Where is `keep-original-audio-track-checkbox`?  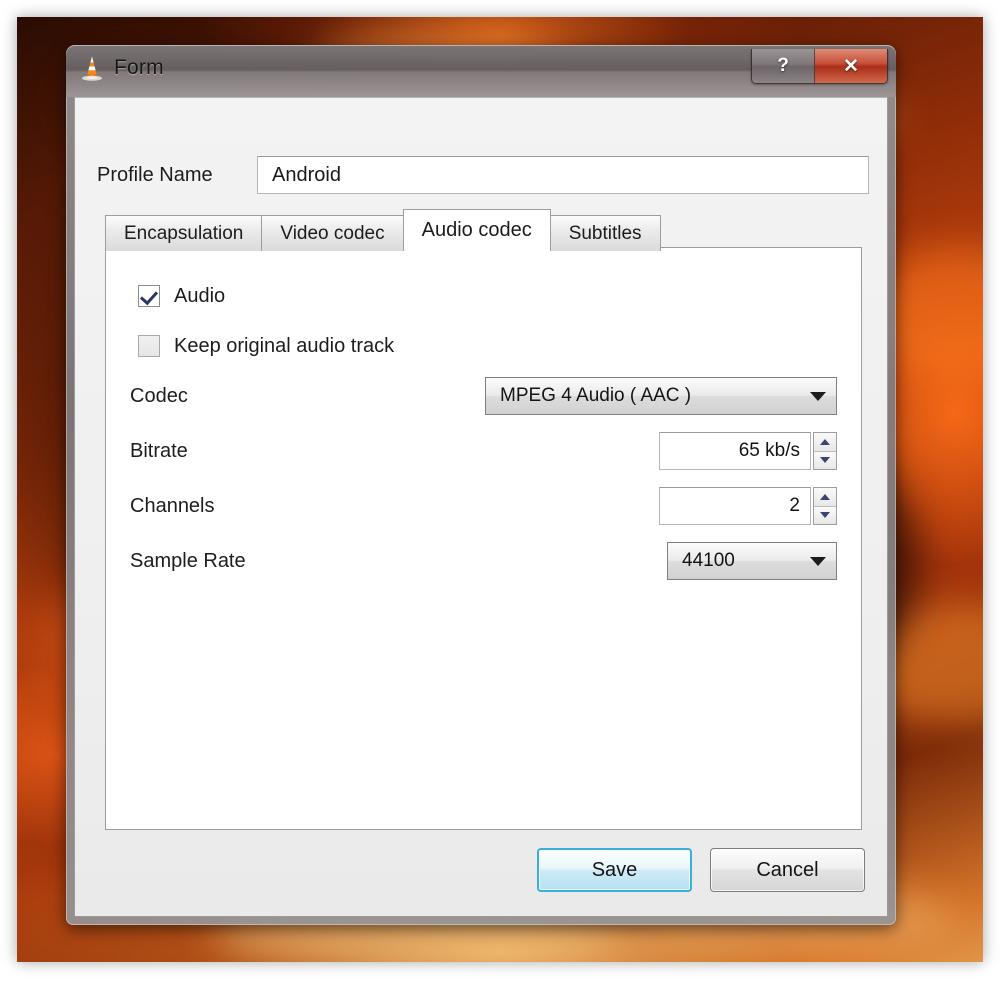 keep-original-audio-track-checkbox is located at coordinates (149, 346).